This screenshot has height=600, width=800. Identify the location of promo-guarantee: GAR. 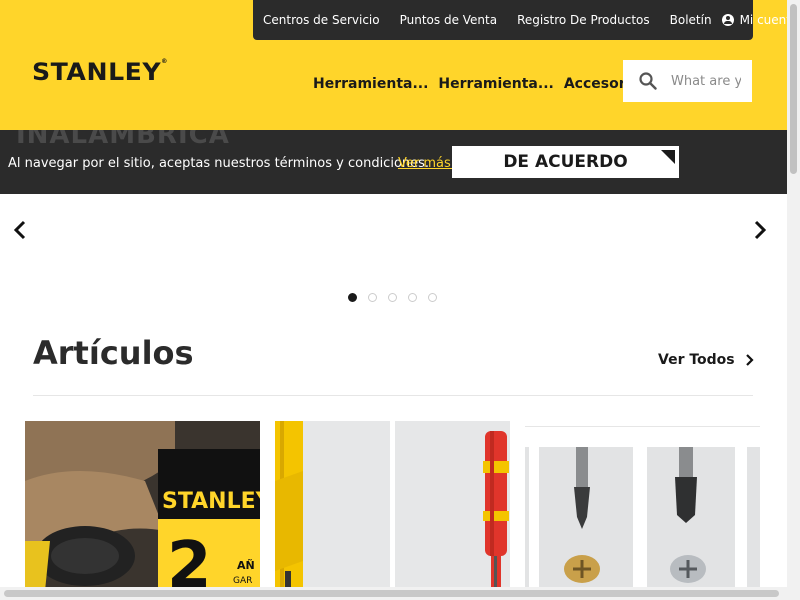
(242, 581).